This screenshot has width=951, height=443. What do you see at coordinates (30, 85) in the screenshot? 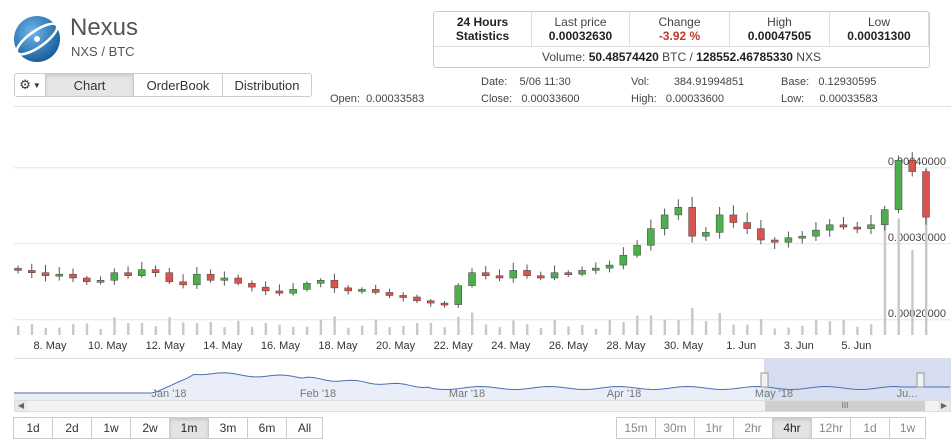
I see `settings-dropdown-button: ⚙ ▼` at bounding box center [30, 85].